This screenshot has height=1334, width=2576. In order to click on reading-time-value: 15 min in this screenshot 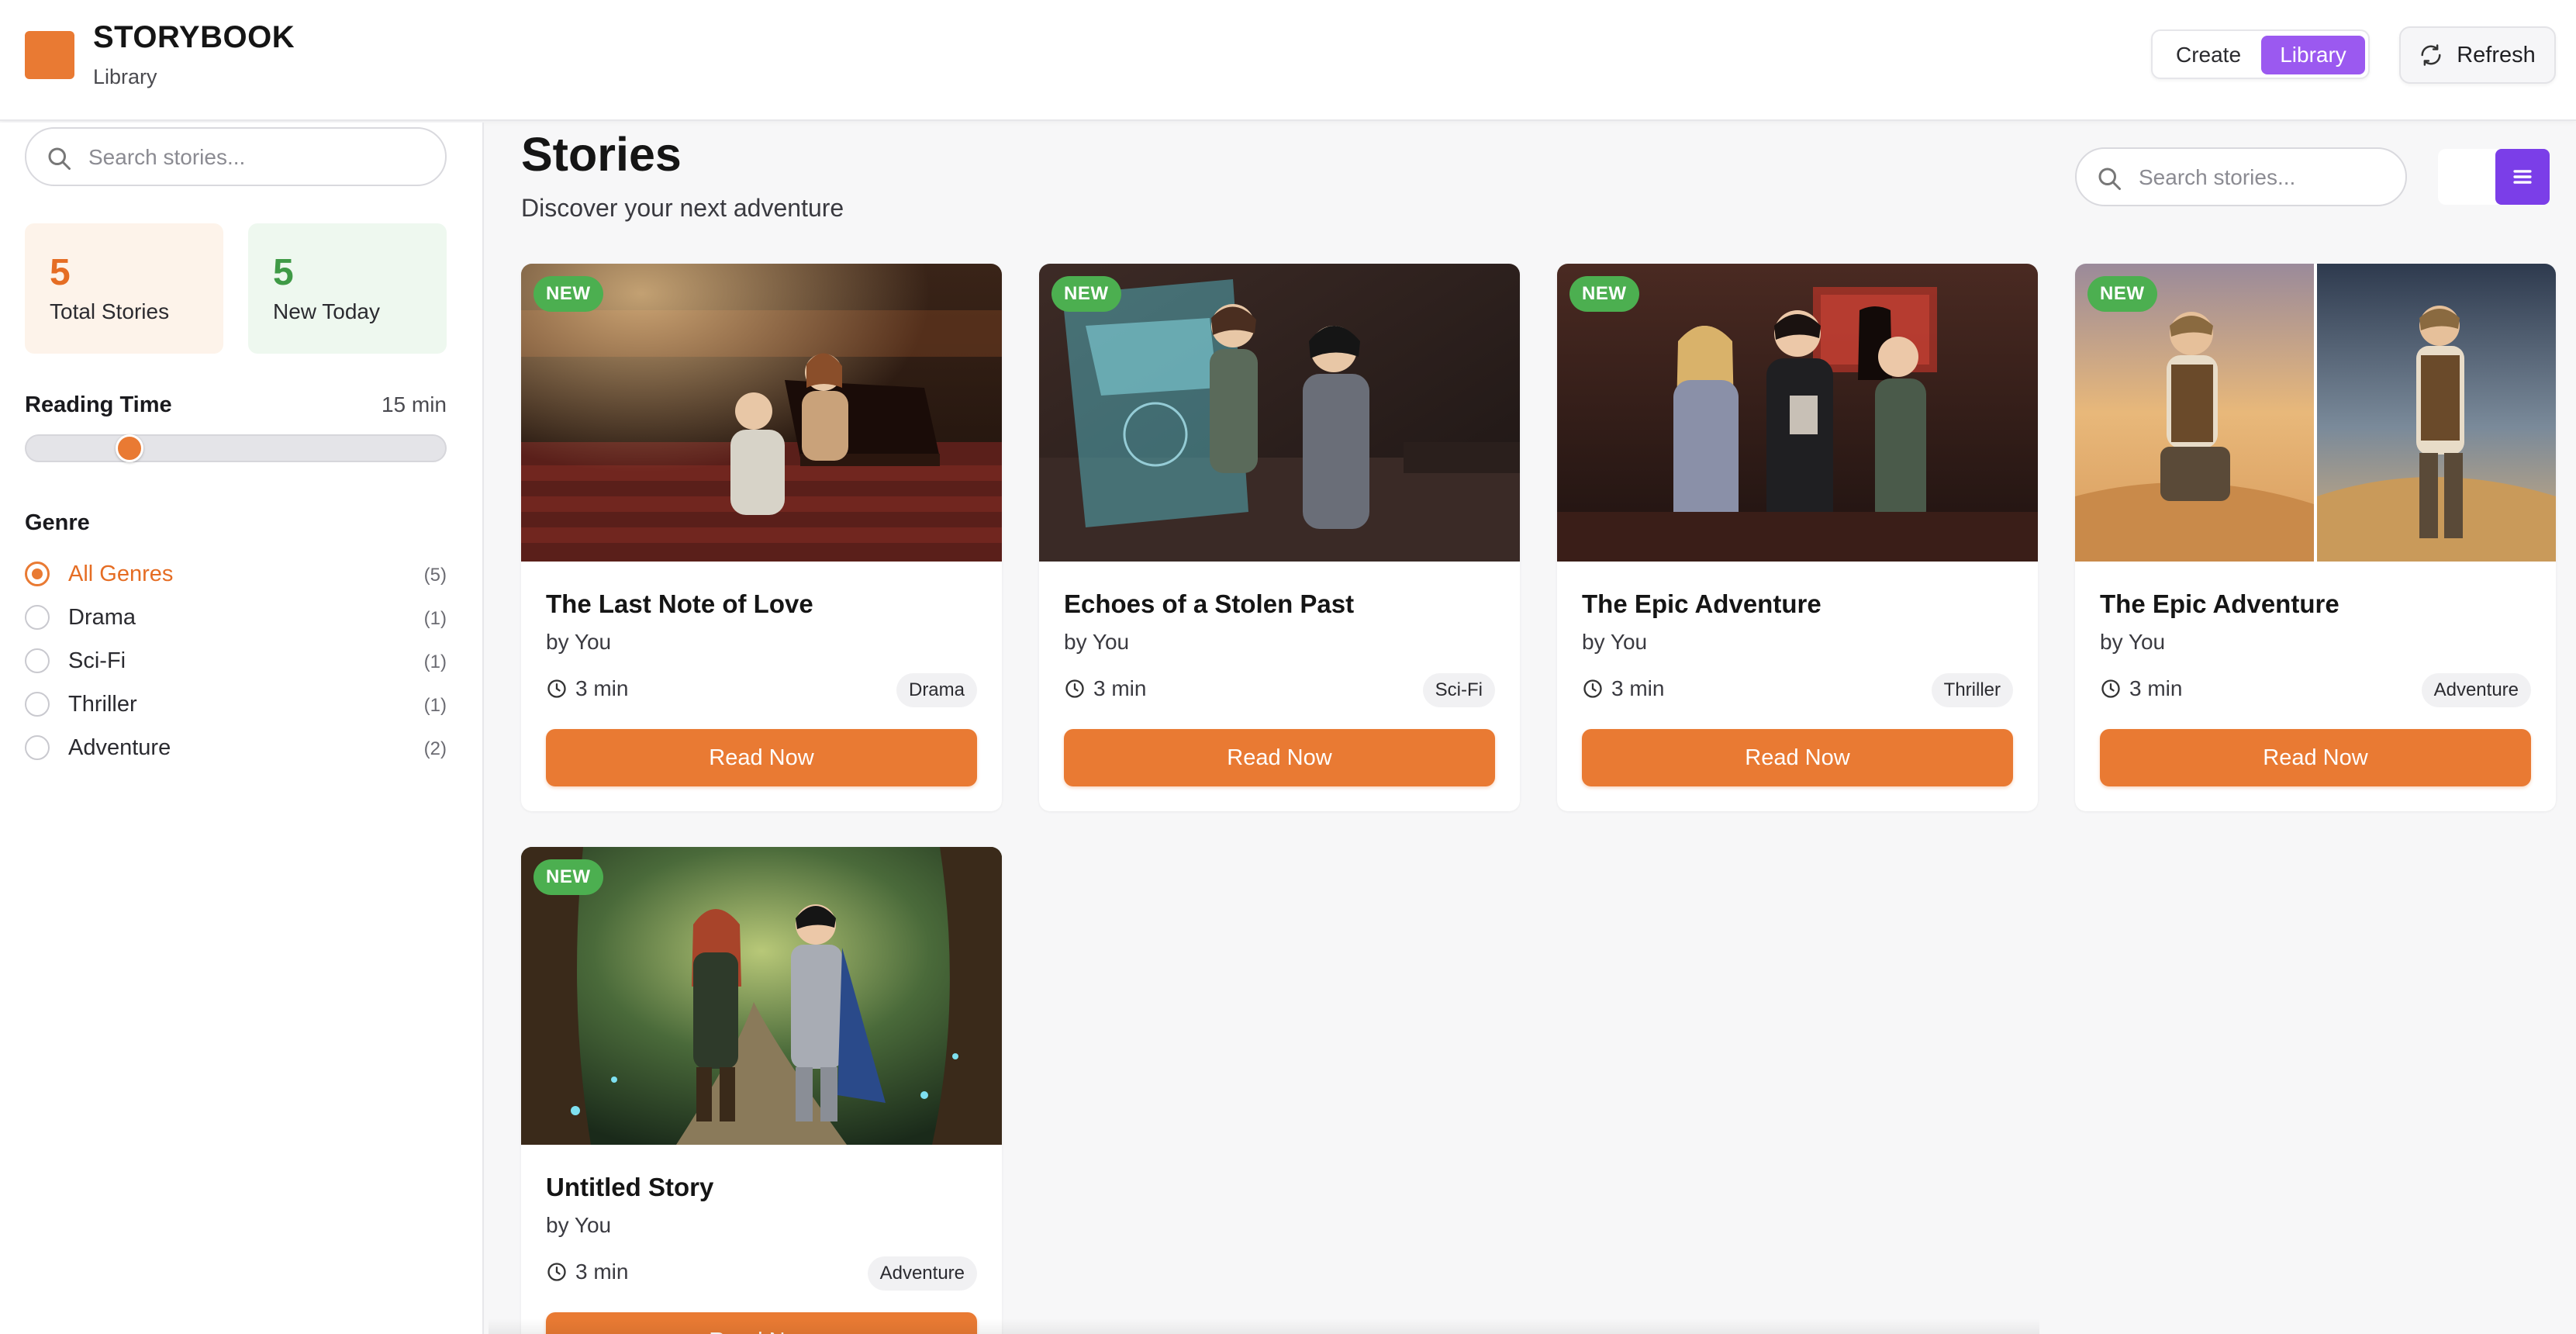, I will do `click(414, 404)`.